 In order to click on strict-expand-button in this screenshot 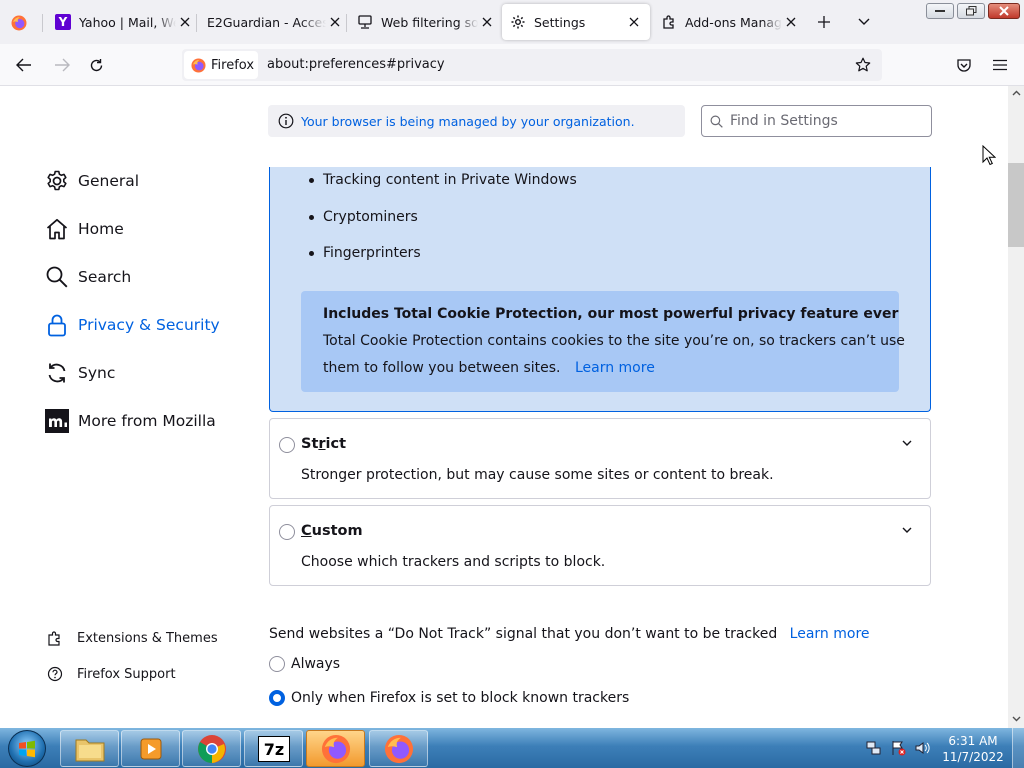, I will do `click(907, 443)`.